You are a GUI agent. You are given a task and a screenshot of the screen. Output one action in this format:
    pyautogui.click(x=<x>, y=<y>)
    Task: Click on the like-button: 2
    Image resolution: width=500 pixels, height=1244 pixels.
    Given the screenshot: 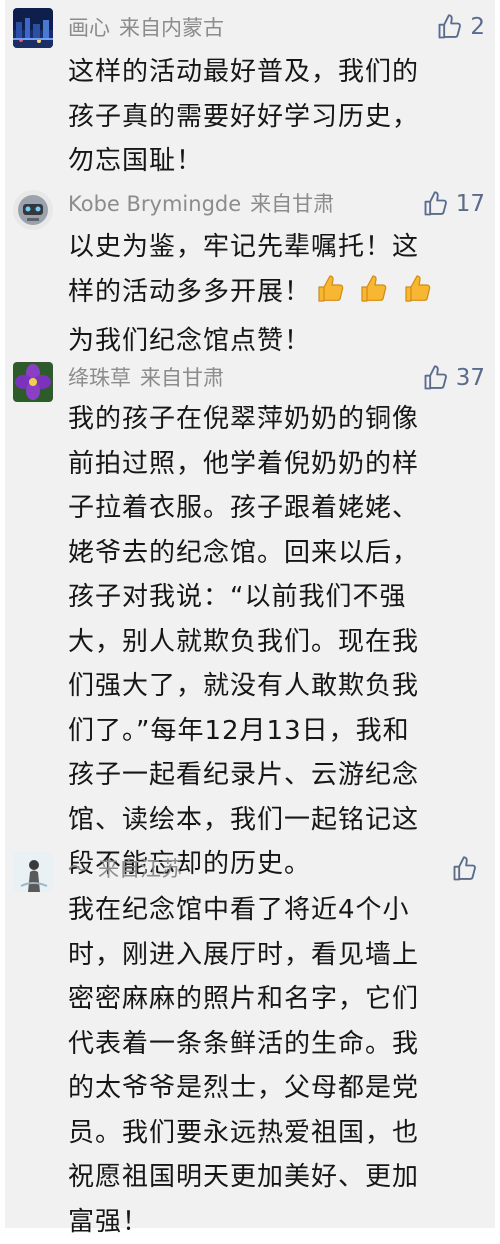 What is the action you would take?
    pyautogui.click(x=460, y=27)
    